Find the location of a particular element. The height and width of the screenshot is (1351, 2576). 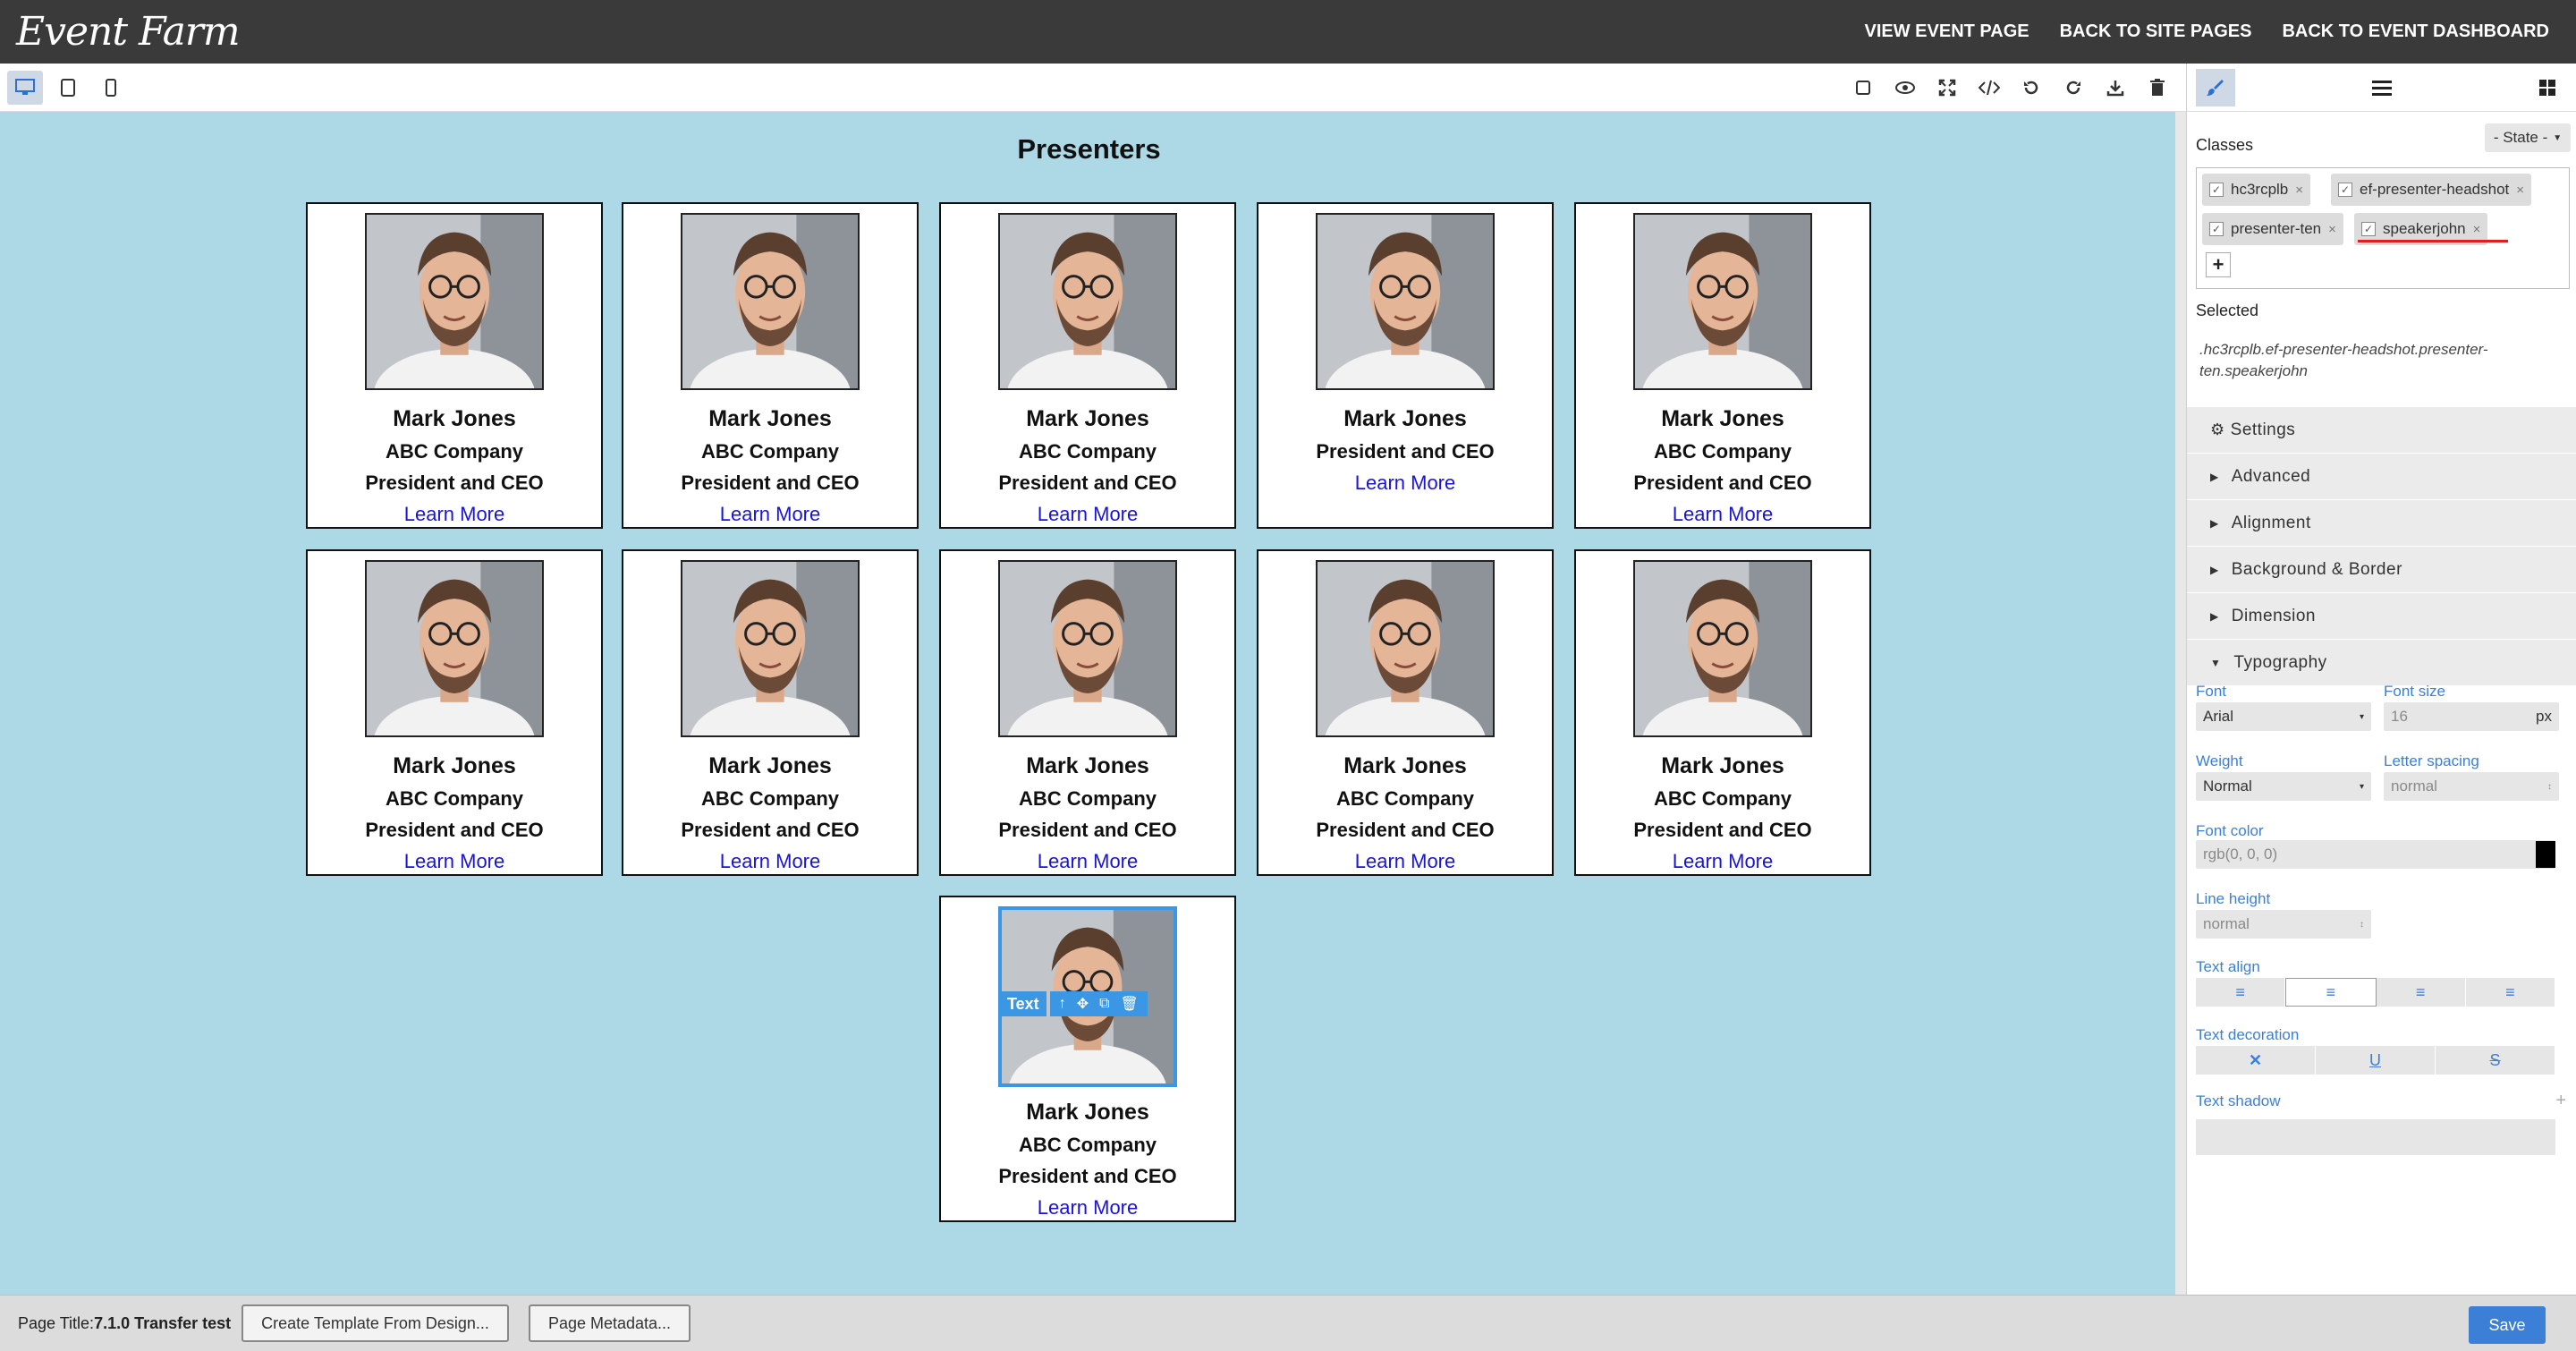

add-class-button: + is located at coordinates (2218, 264).